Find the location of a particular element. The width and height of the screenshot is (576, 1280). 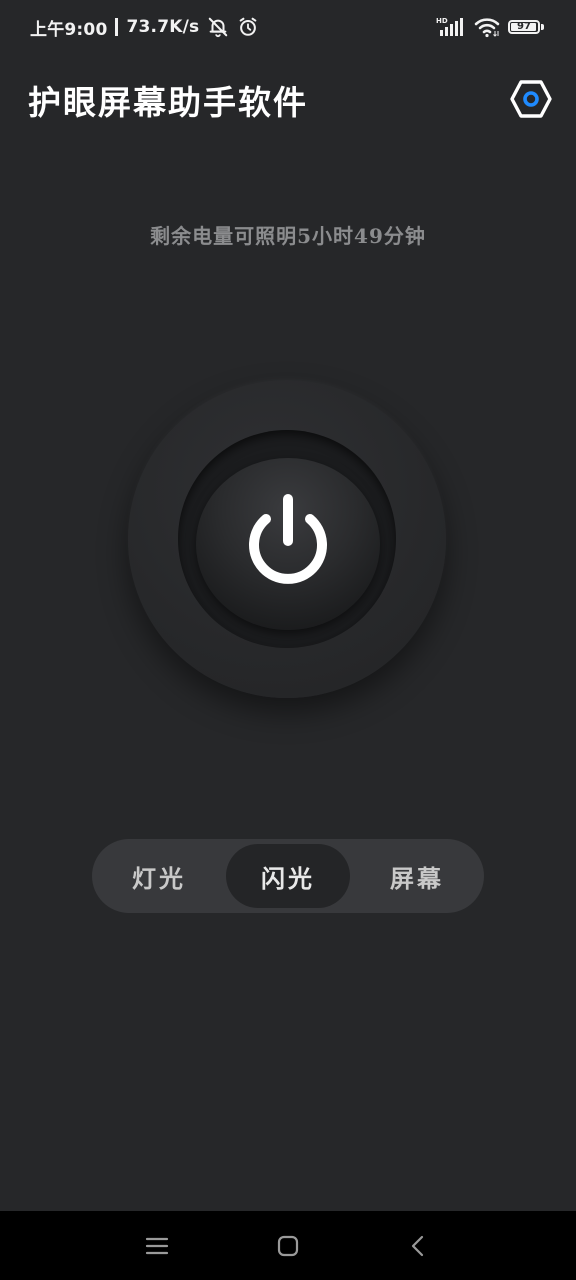

home-button is located at coordinates (288, 1246).